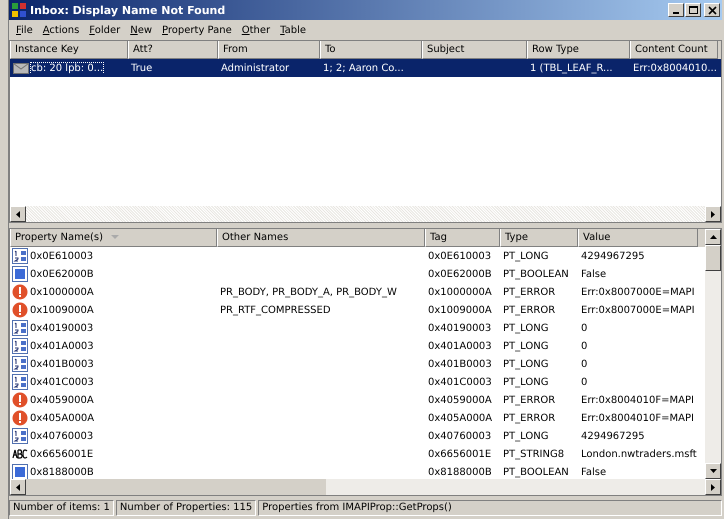  Describe the element at coordinates (676, 13) in the screenshot. I see `minimize-icon` at that location.